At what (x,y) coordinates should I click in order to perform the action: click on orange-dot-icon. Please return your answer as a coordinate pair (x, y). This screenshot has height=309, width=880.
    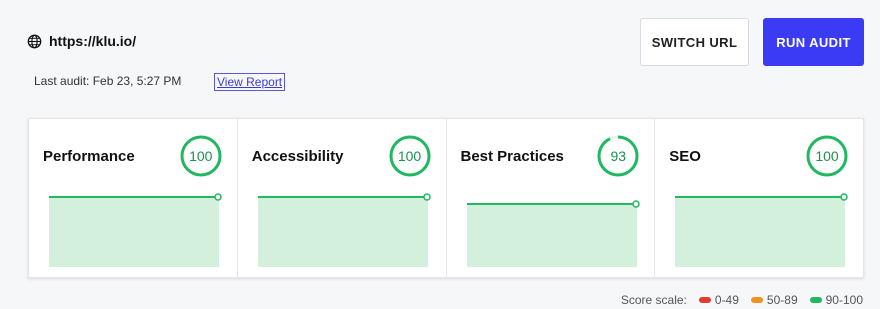
    Looking at the image, I should click on (756, 300).